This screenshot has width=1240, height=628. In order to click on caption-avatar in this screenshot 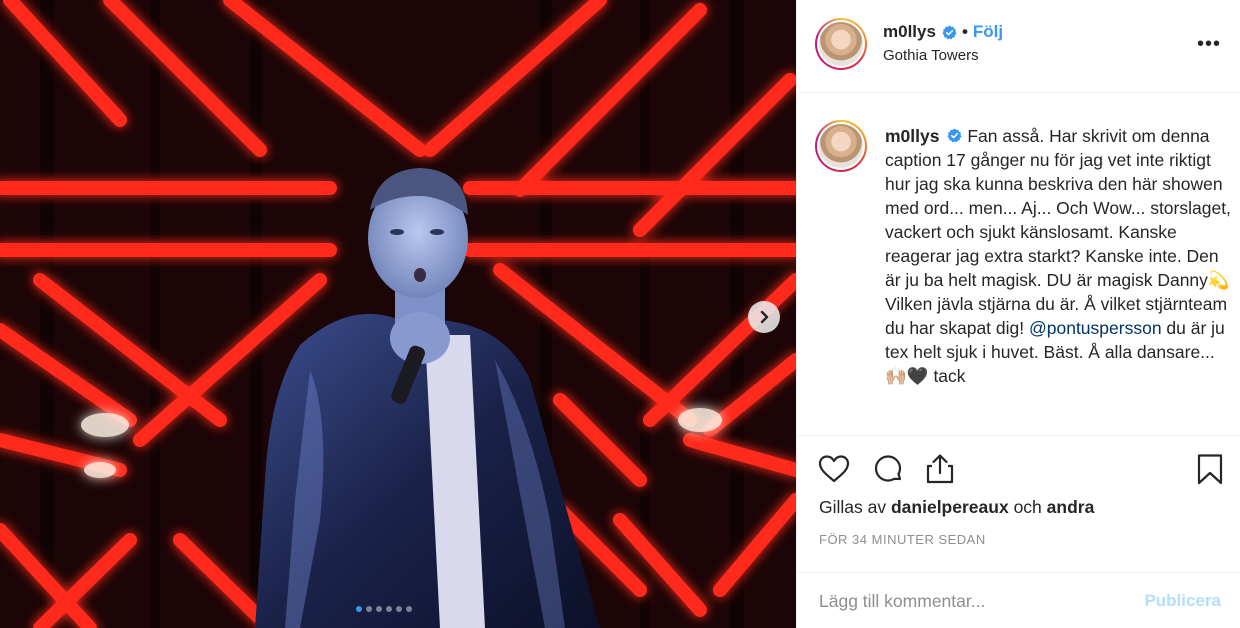, I will do `click(841, 146)`.